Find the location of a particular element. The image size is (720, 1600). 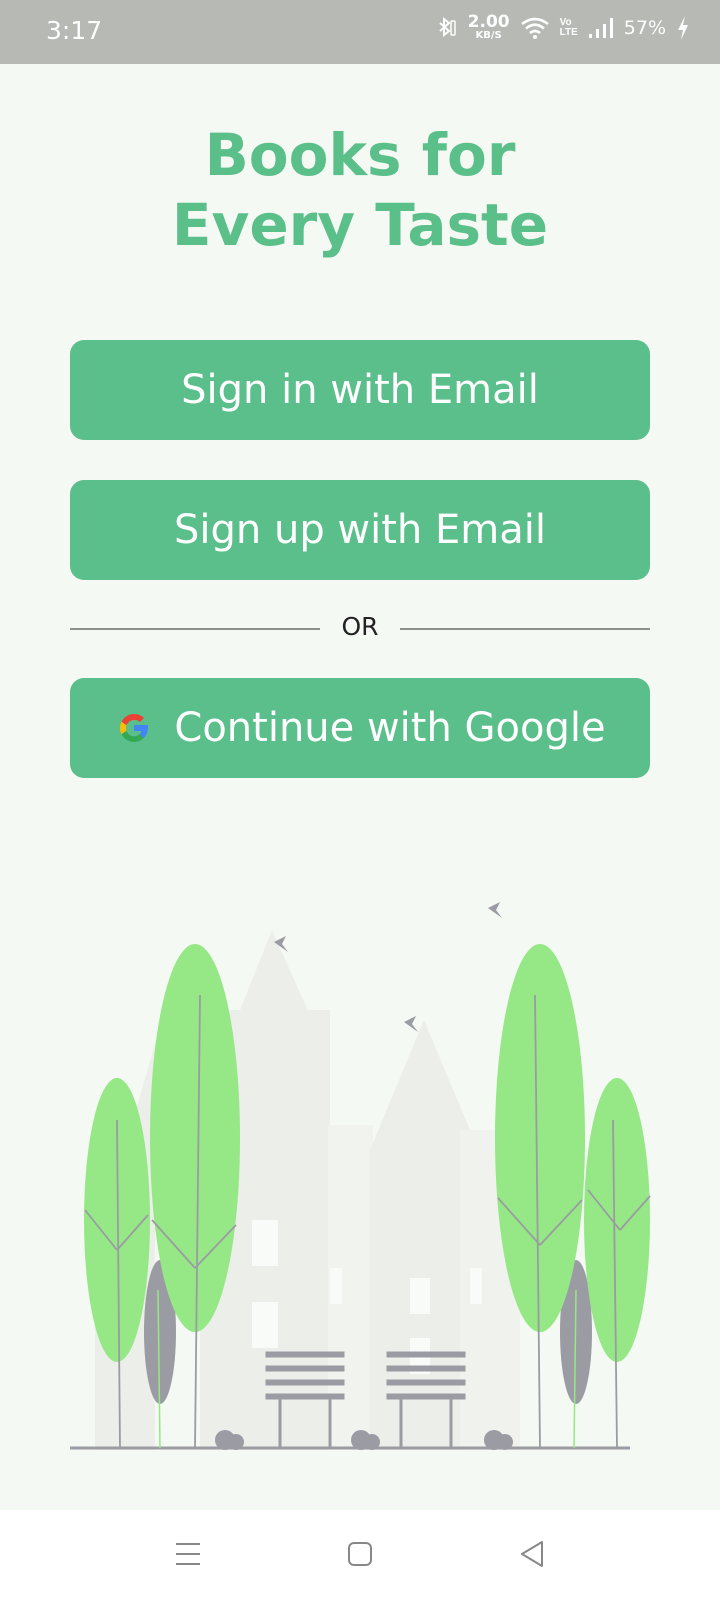

title-line-1: Books for is located at coordinates (360, 155).